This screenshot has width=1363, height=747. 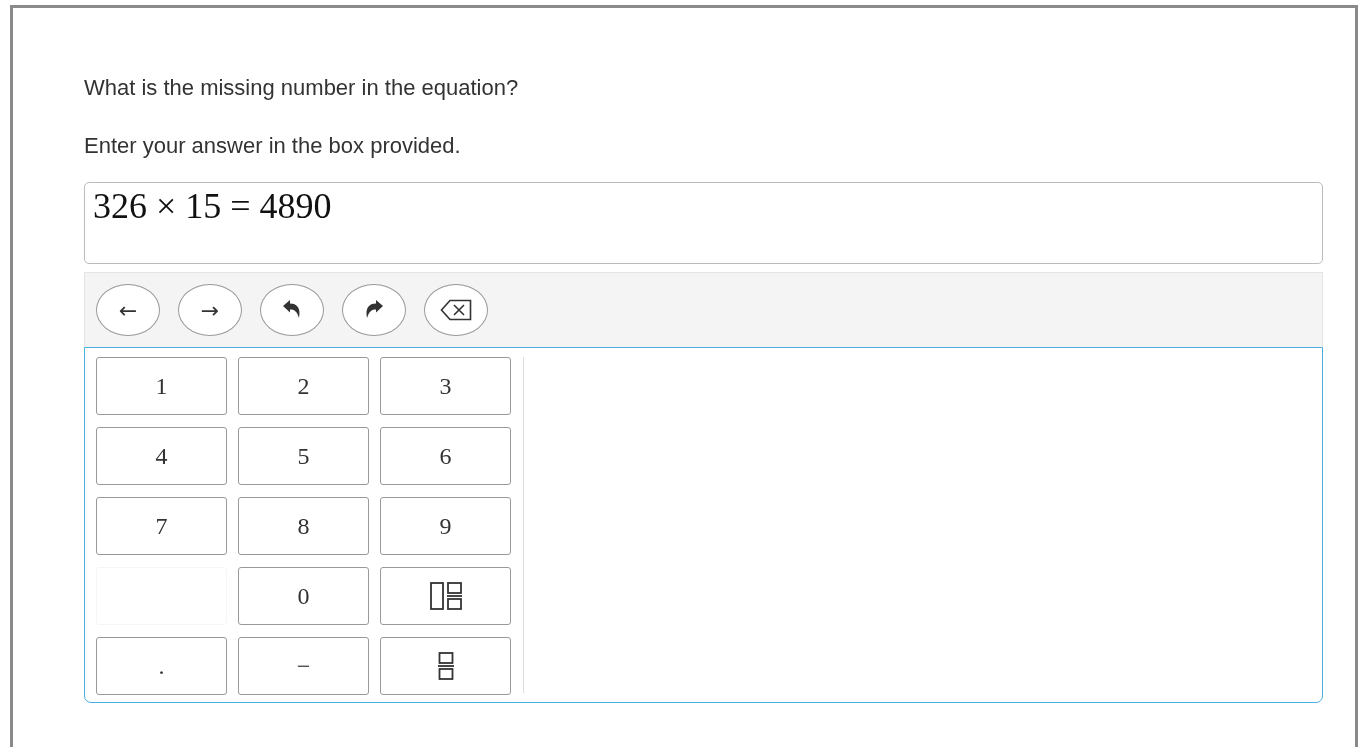 What do you see at coordinates (303, 456) in the screenshot?
I see `keypad-key: 5` at bounding box center [303, 456].